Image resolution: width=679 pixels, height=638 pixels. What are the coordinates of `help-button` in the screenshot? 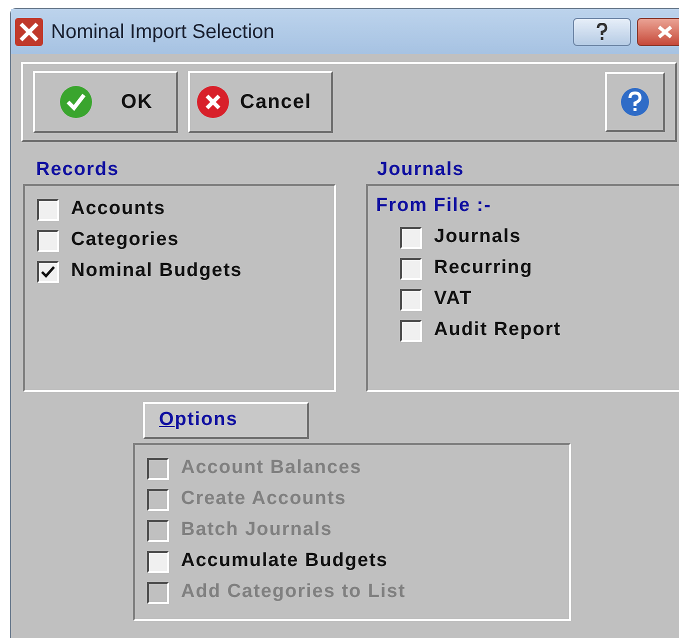 It's located at (602, 32).